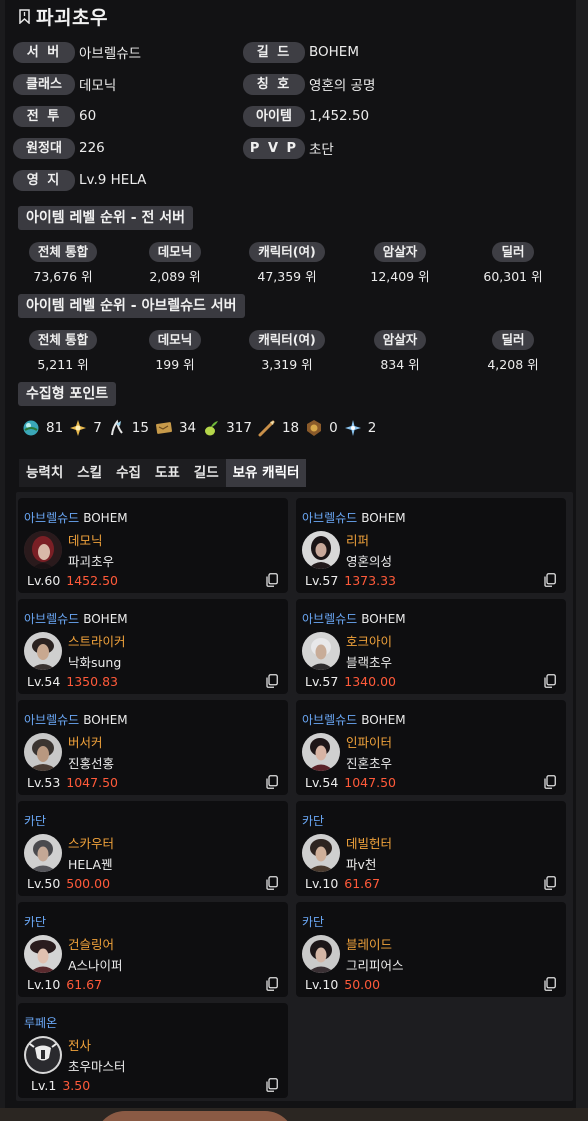  What do you see at coordinates (582, 554) in the screenshot?
I see `scrollbar` at bounding box center [582, 554].